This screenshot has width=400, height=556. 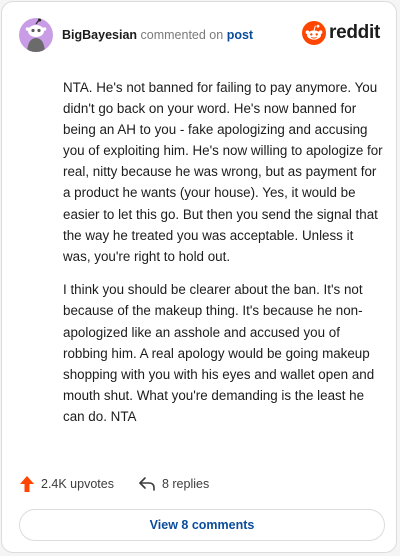 I want to click on reply-button: 8 replies, so click(x=173, y=484).